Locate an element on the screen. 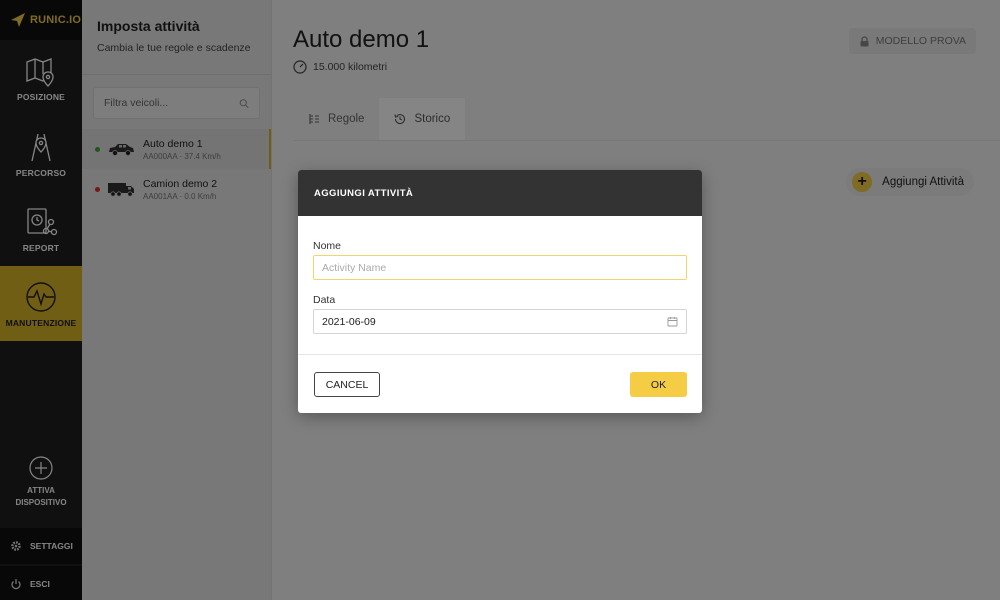 This screenshot has height=600, width=1000. dialog-body: Nome Data is located at coordinates (500, 287).